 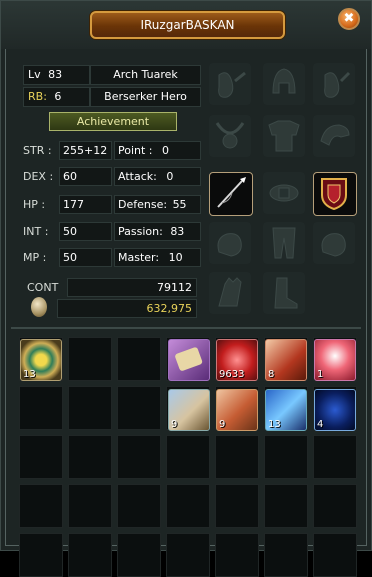 What do you see at coordinates (37, 150) in the screenshot?
I see `str-label: STR :` at bounding box center [37, 150].